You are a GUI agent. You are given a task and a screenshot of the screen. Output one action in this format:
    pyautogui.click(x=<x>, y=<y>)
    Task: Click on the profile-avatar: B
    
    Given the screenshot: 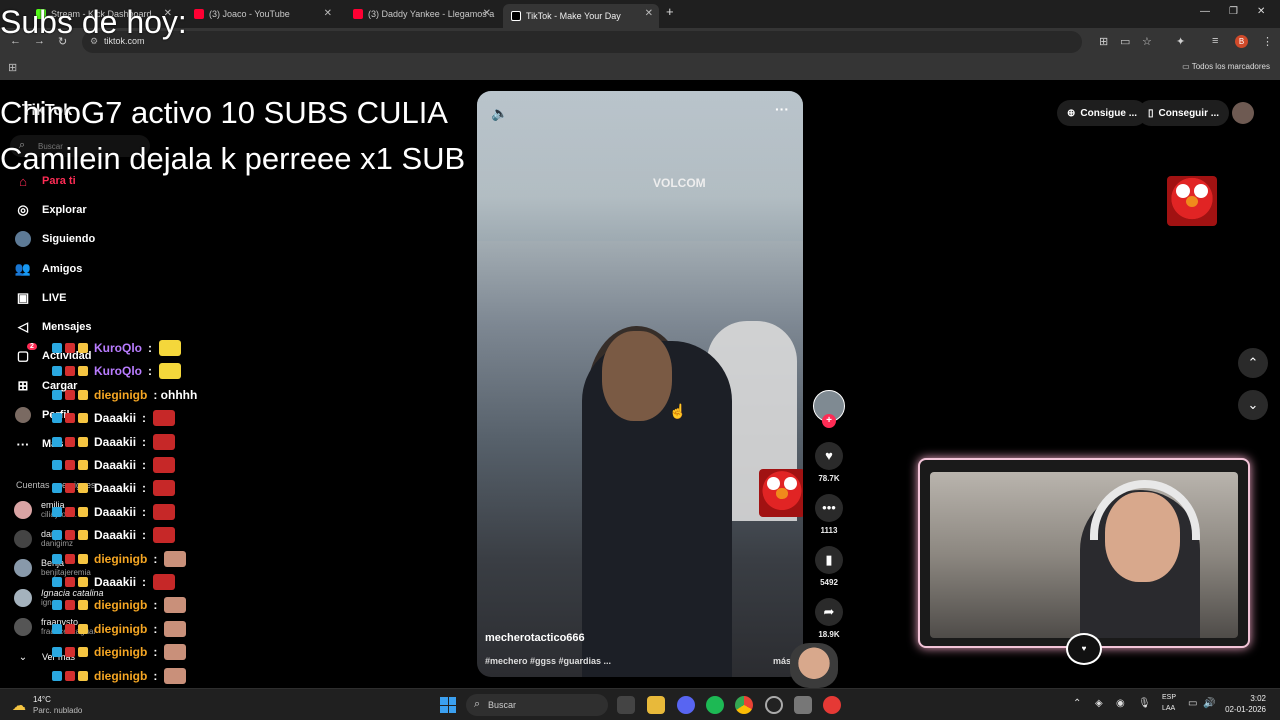 What is the action you would take?
    pyautogui.click(x=1241, y=41)
    